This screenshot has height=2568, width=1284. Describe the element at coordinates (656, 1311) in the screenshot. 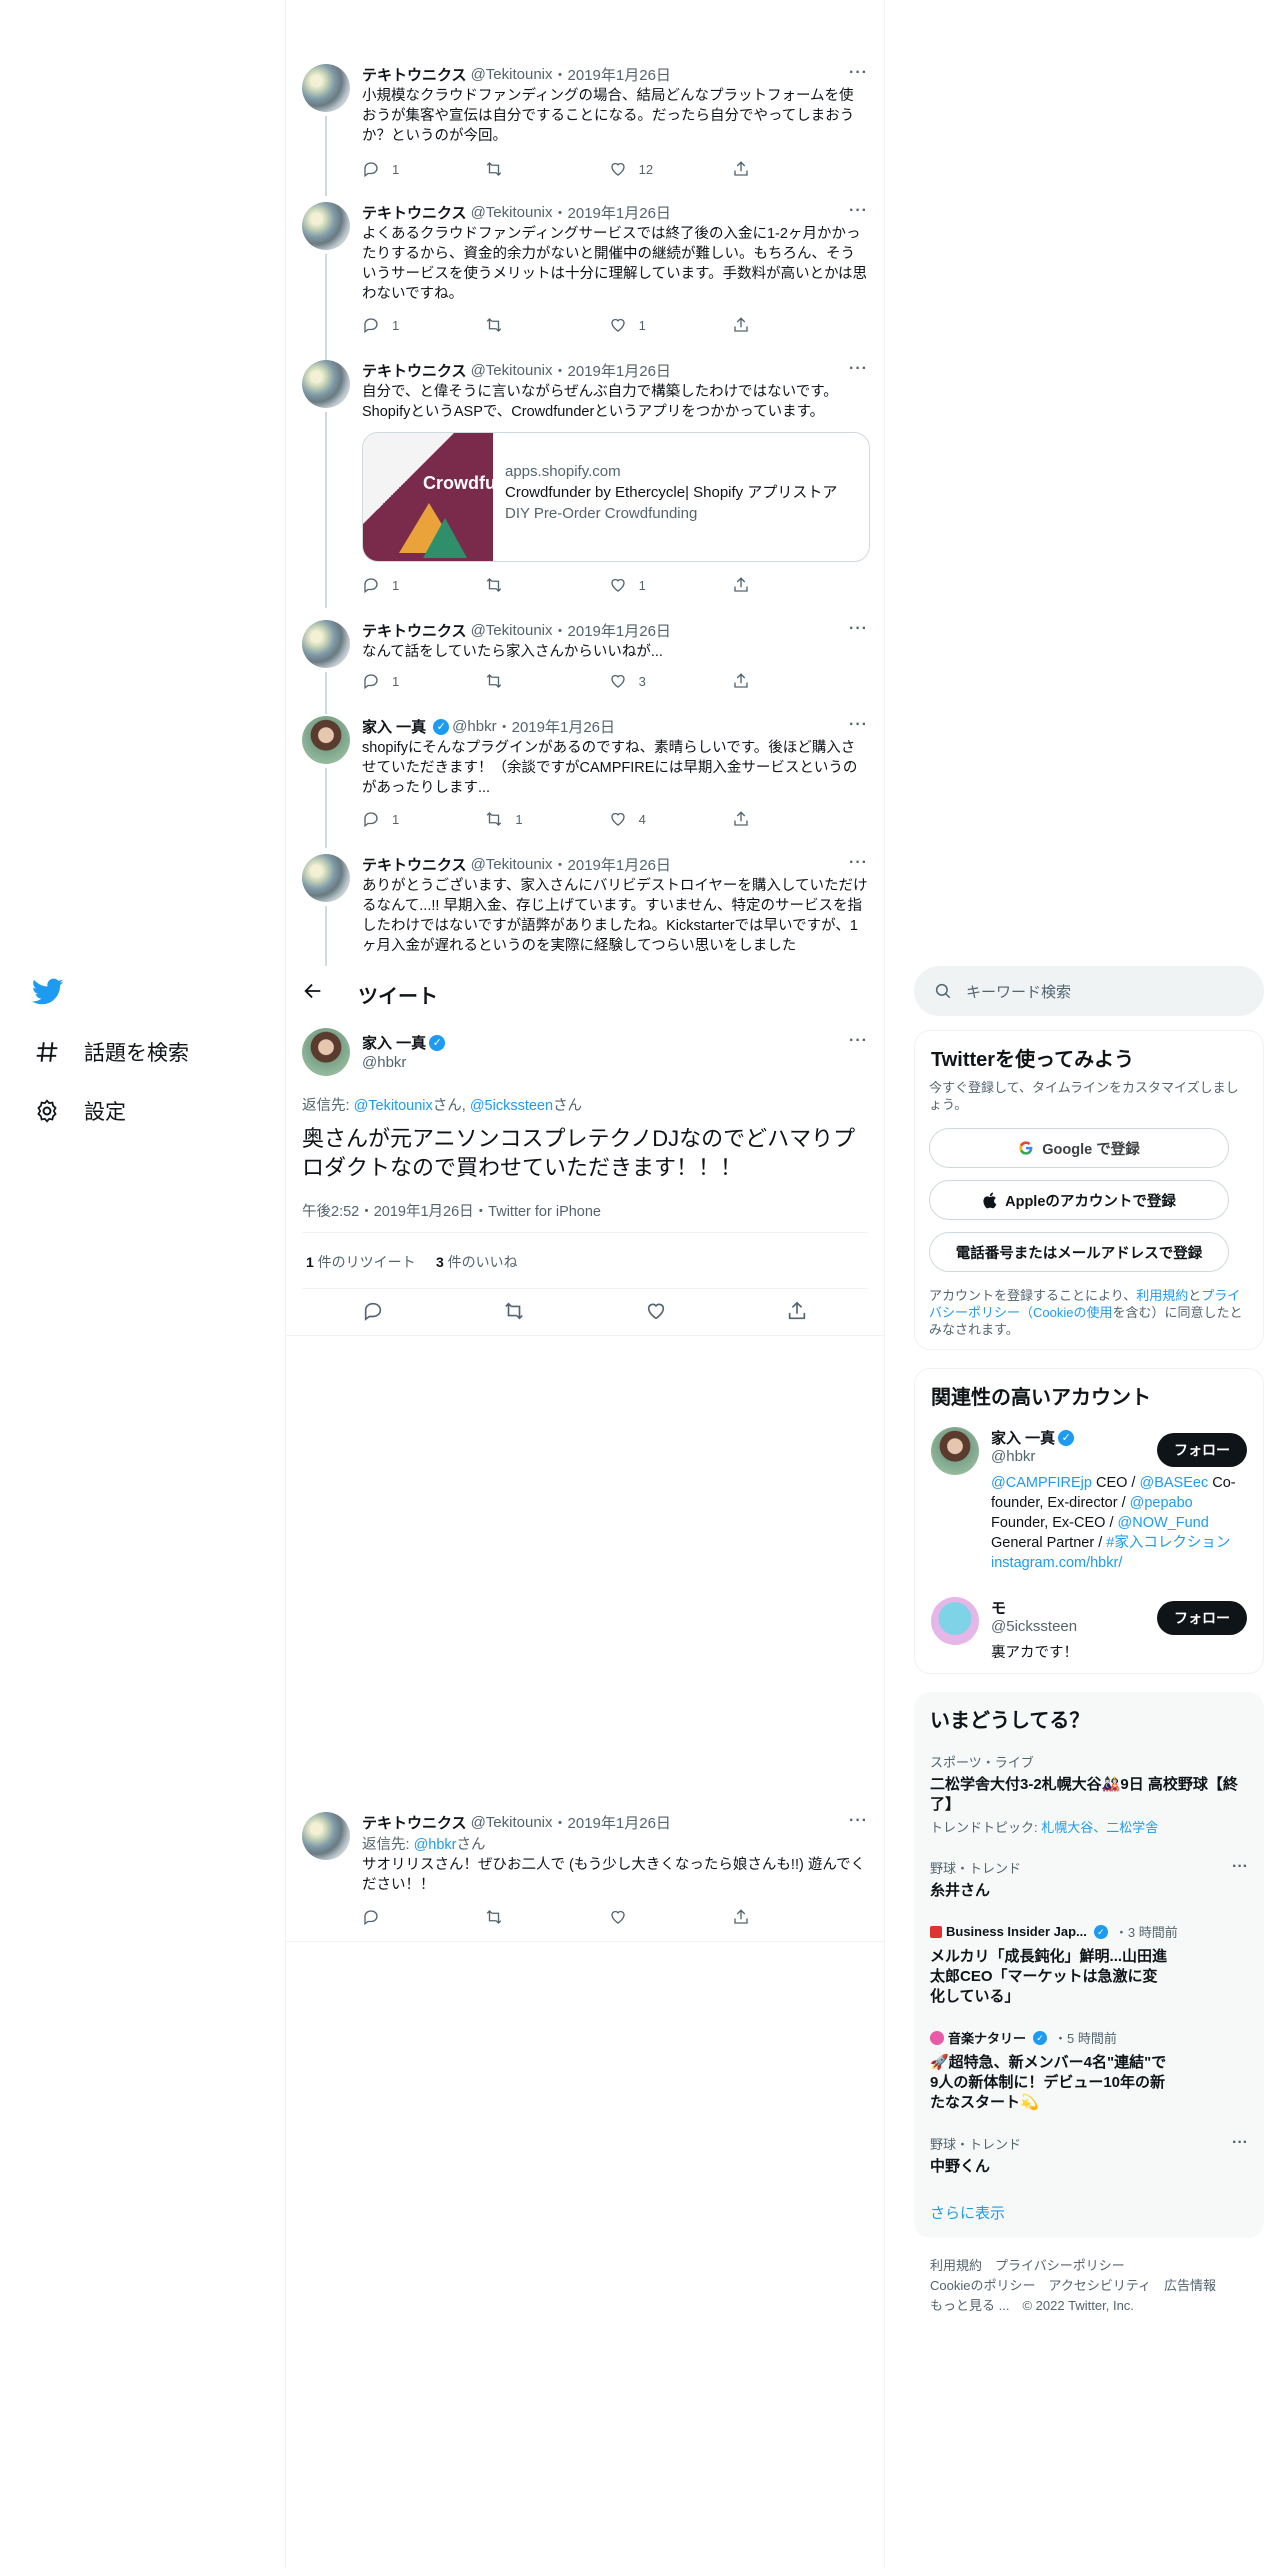

I see `heart-icon` at that location.